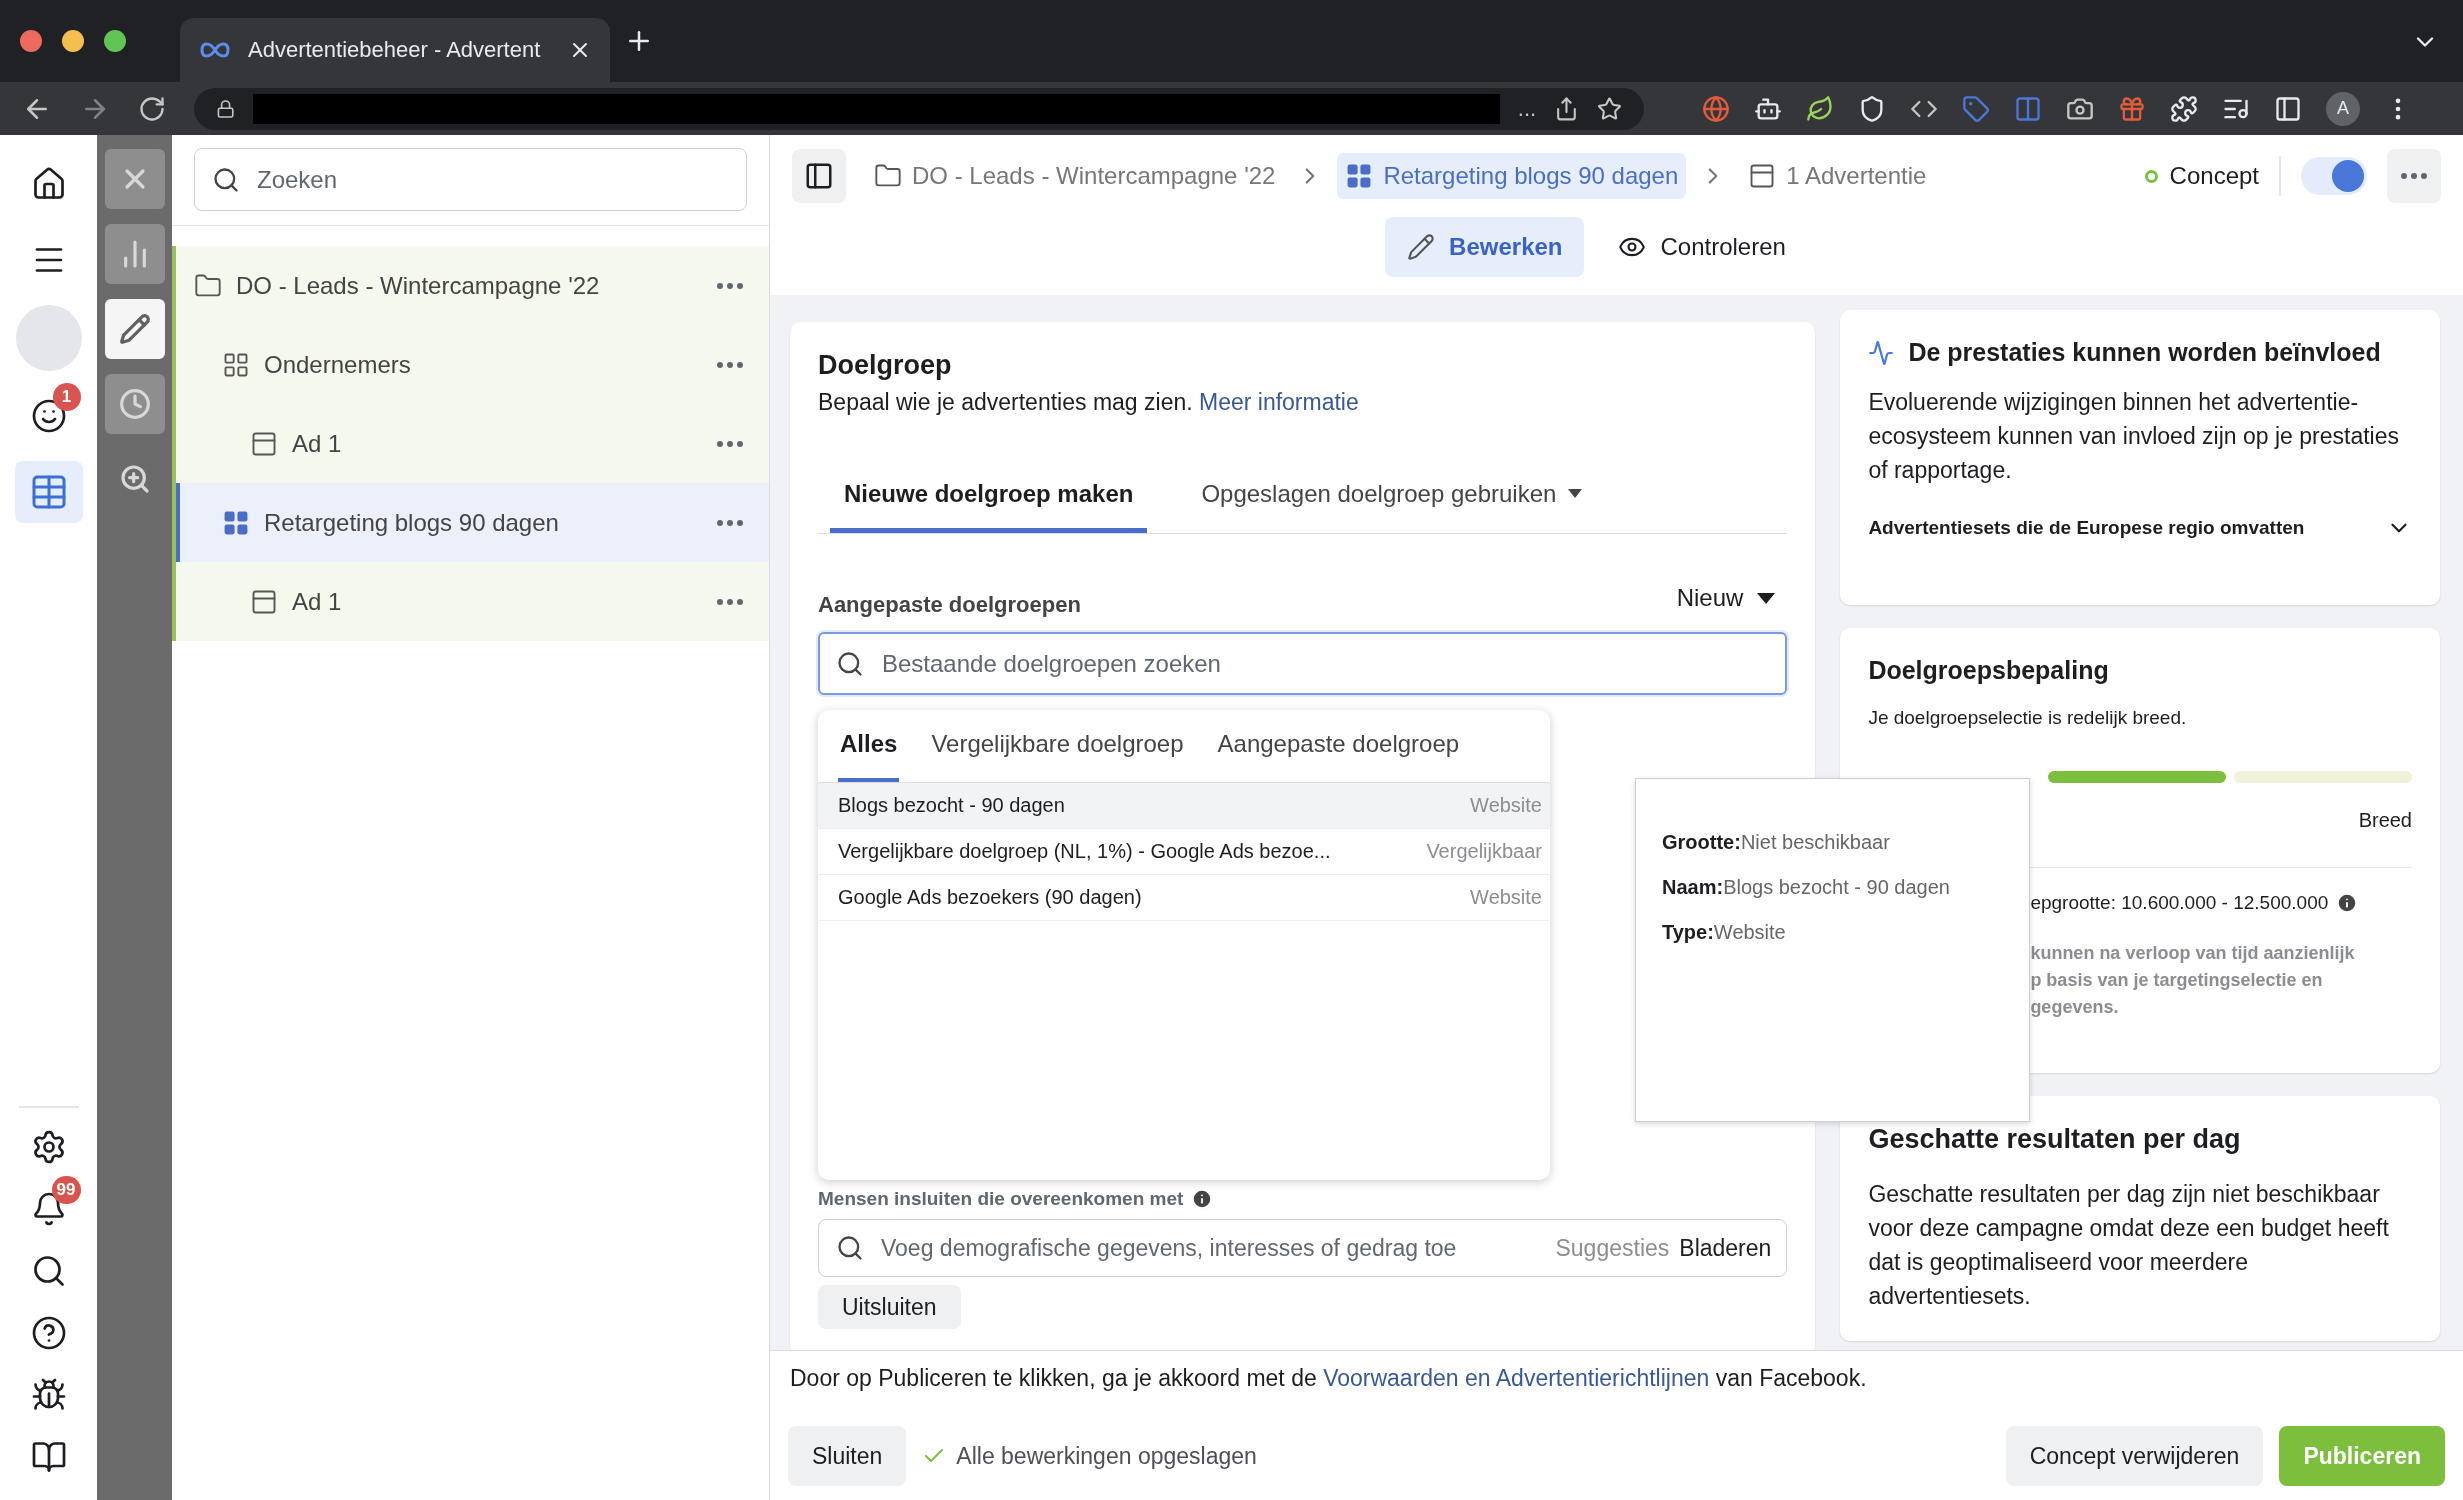  What do you see at coordinates (66, 1190) in the screenshot?
I see `notification-badge: 99` at bounding box center [66, 1190].